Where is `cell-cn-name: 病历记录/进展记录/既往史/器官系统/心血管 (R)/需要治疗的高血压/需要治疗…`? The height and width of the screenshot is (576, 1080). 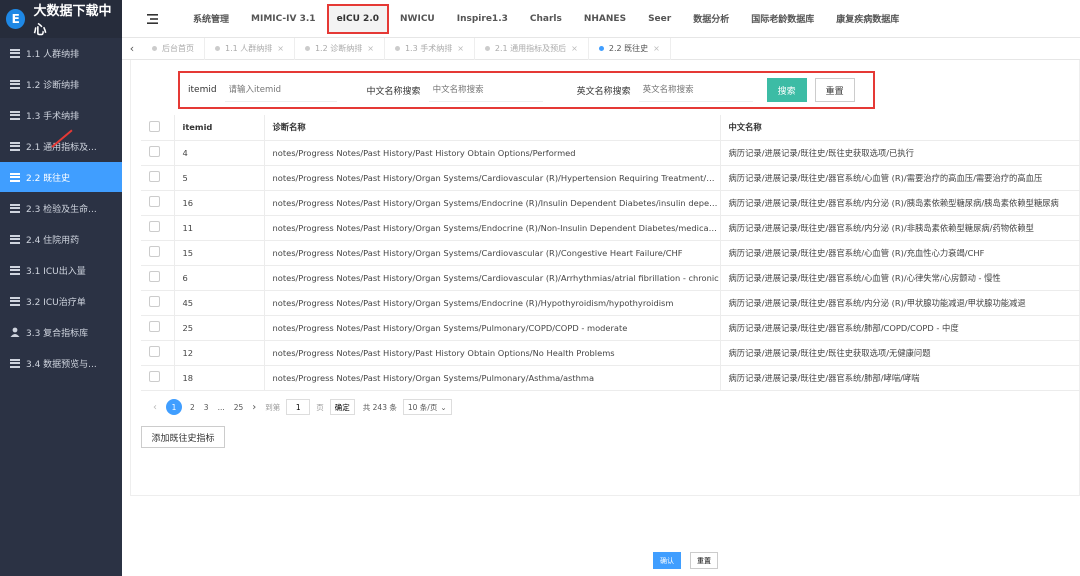 cell-cn-name: 病历记录/进展记录/既往史/器官系统/心血管 (R)/需要治疗的高血压/需要治疗… is located at coordinates (900, 178).